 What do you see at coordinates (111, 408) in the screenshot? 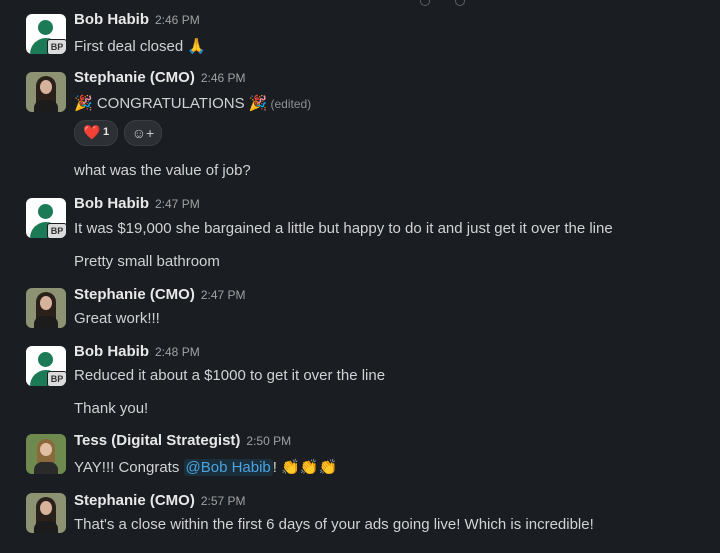
I see `message-text: Thank you!` at bounding box center [111, 408].